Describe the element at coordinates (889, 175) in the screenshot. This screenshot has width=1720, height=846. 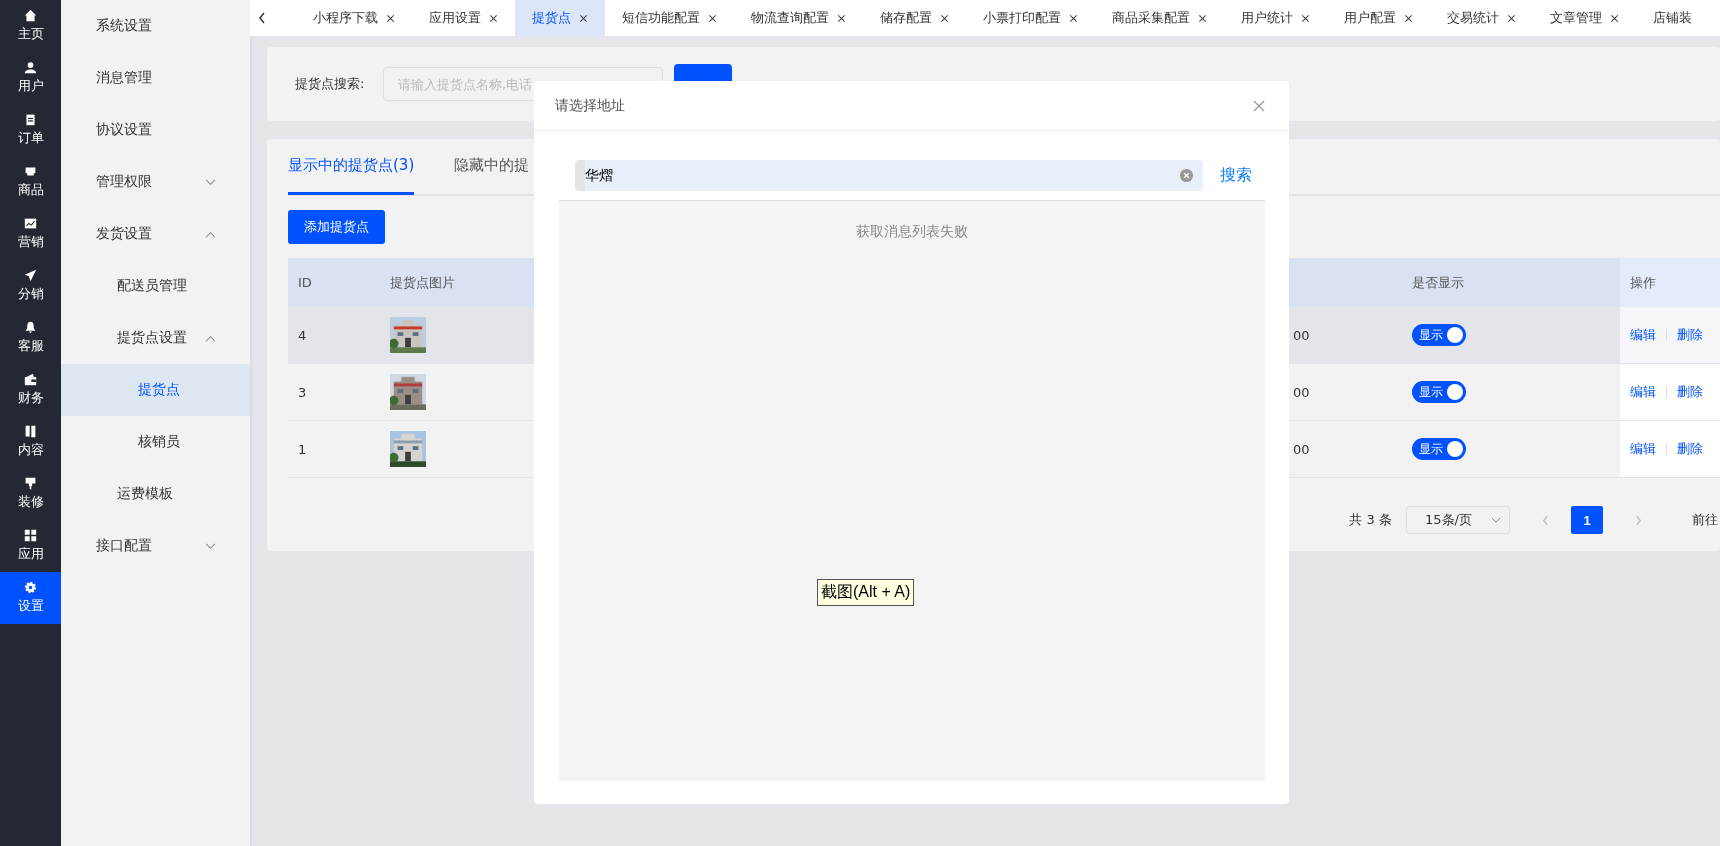
I see `address-search-field: 华熠` at that location.